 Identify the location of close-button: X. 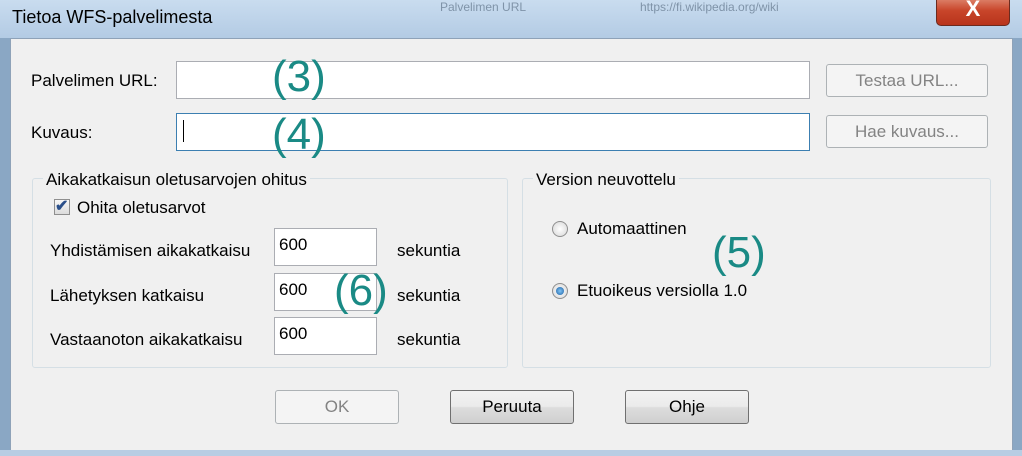
(973, 13).